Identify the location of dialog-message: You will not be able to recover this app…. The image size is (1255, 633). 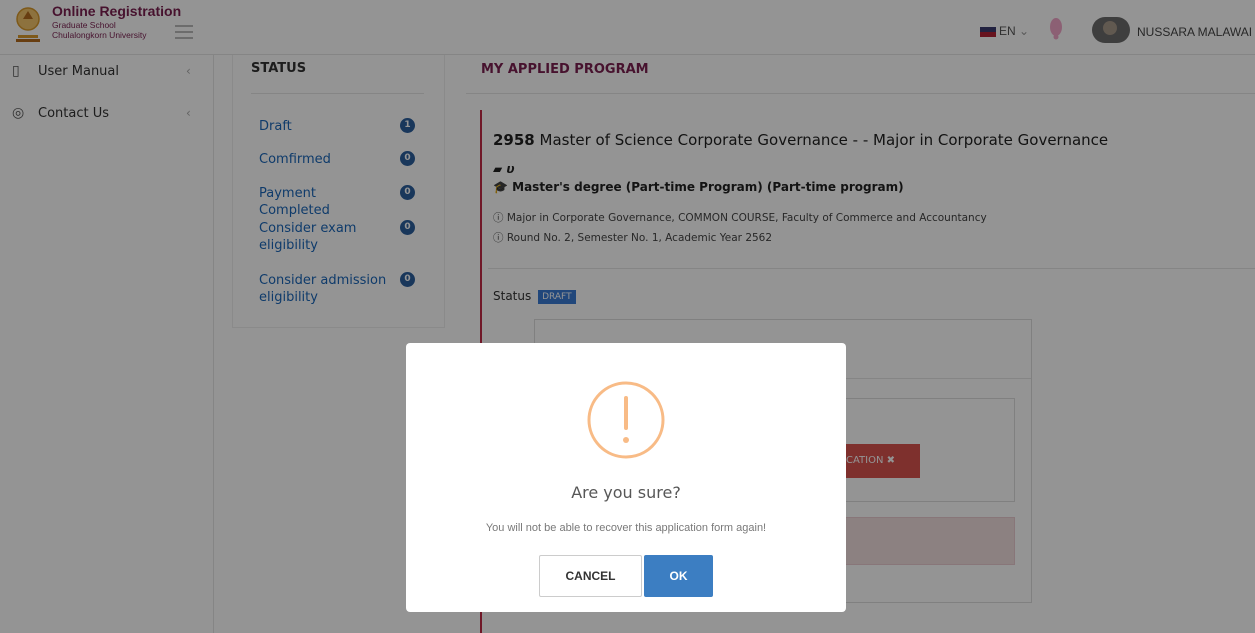
(626, 528).